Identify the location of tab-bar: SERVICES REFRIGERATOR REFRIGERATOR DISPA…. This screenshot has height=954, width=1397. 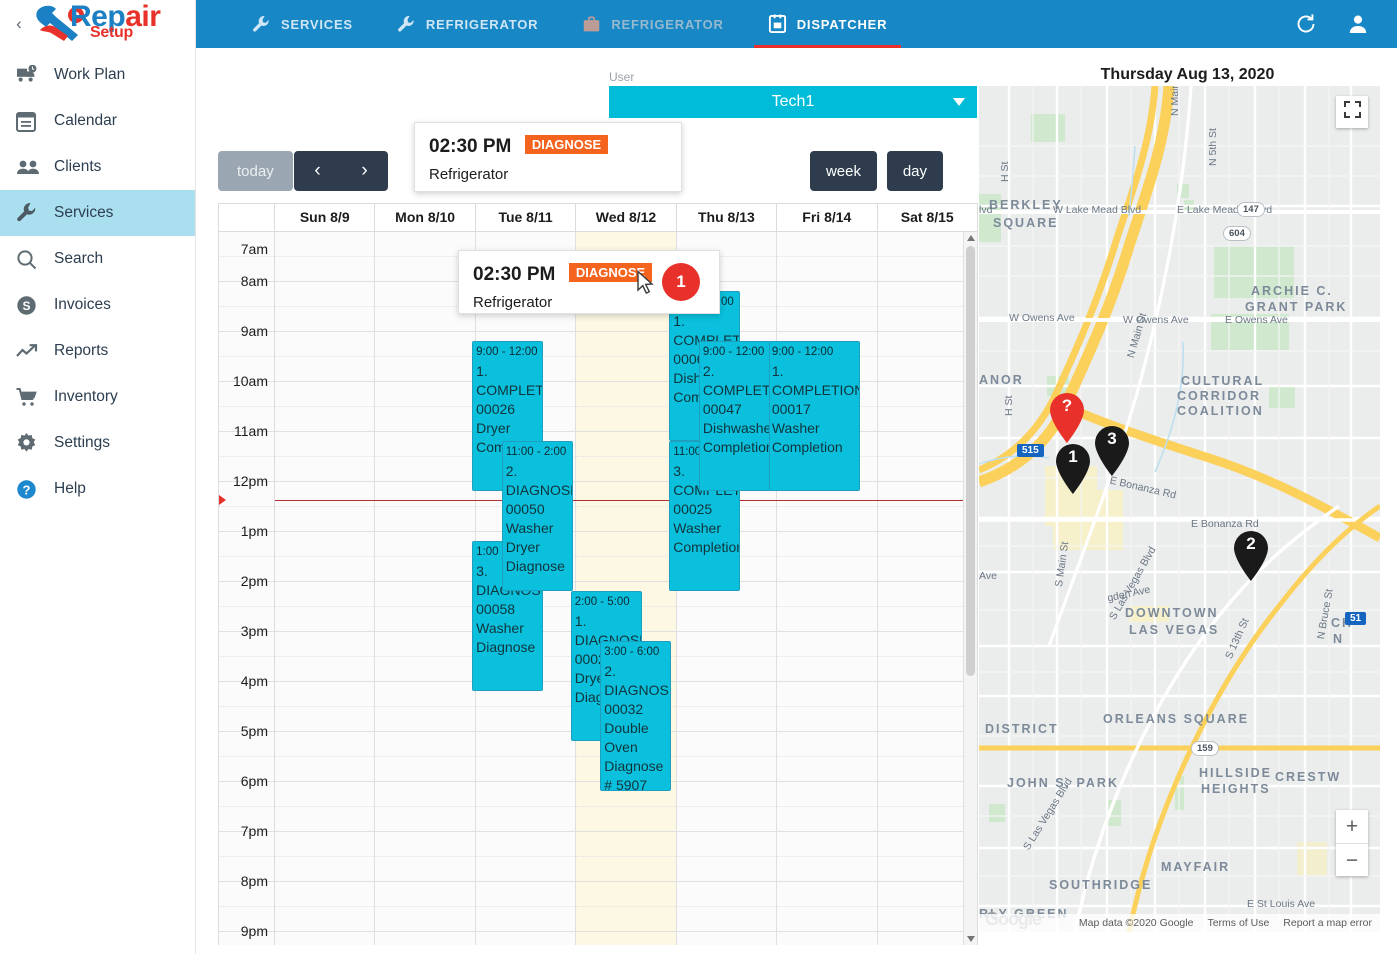
(796, 24).